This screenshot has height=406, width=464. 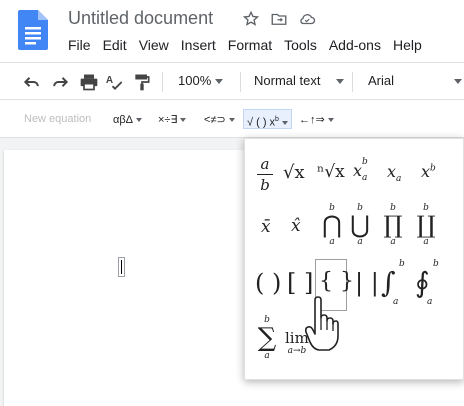 What do you see at coordinates (365, 177) in the screenshot?
I see `subsup-sub: a` at bounding box center [365, 177].